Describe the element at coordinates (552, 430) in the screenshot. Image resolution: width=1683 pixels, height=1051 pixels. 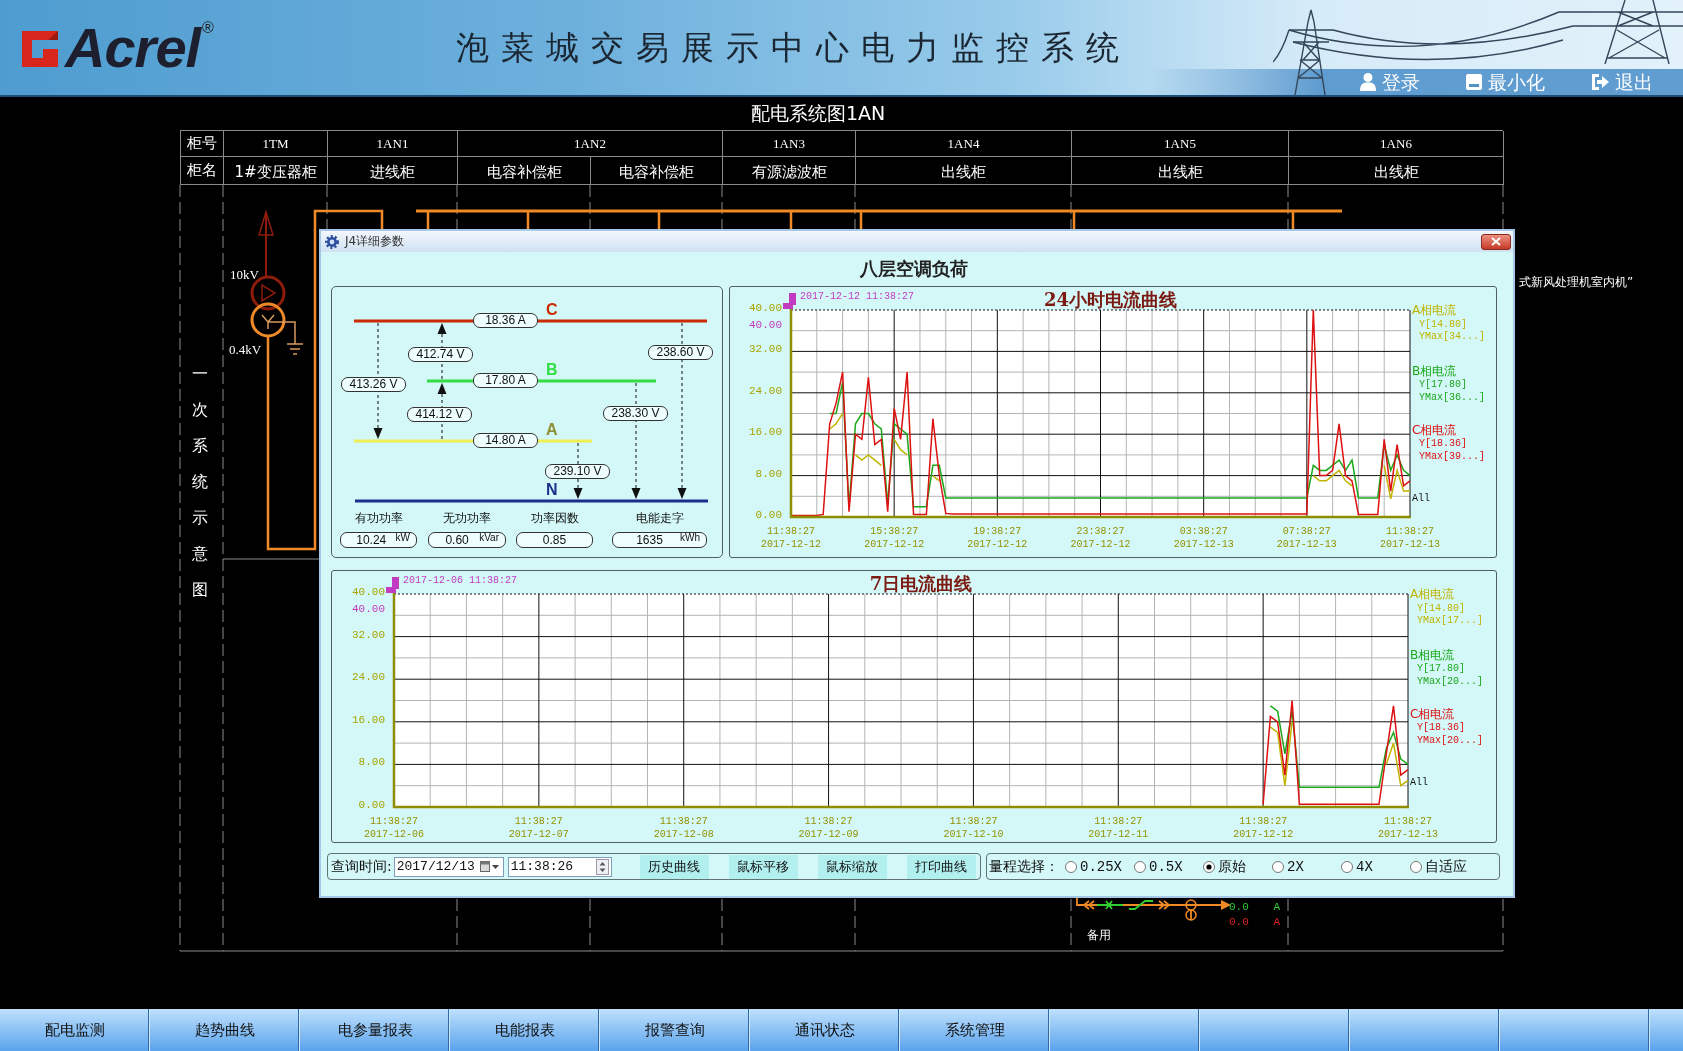
I see `phase-label: A` at that location.